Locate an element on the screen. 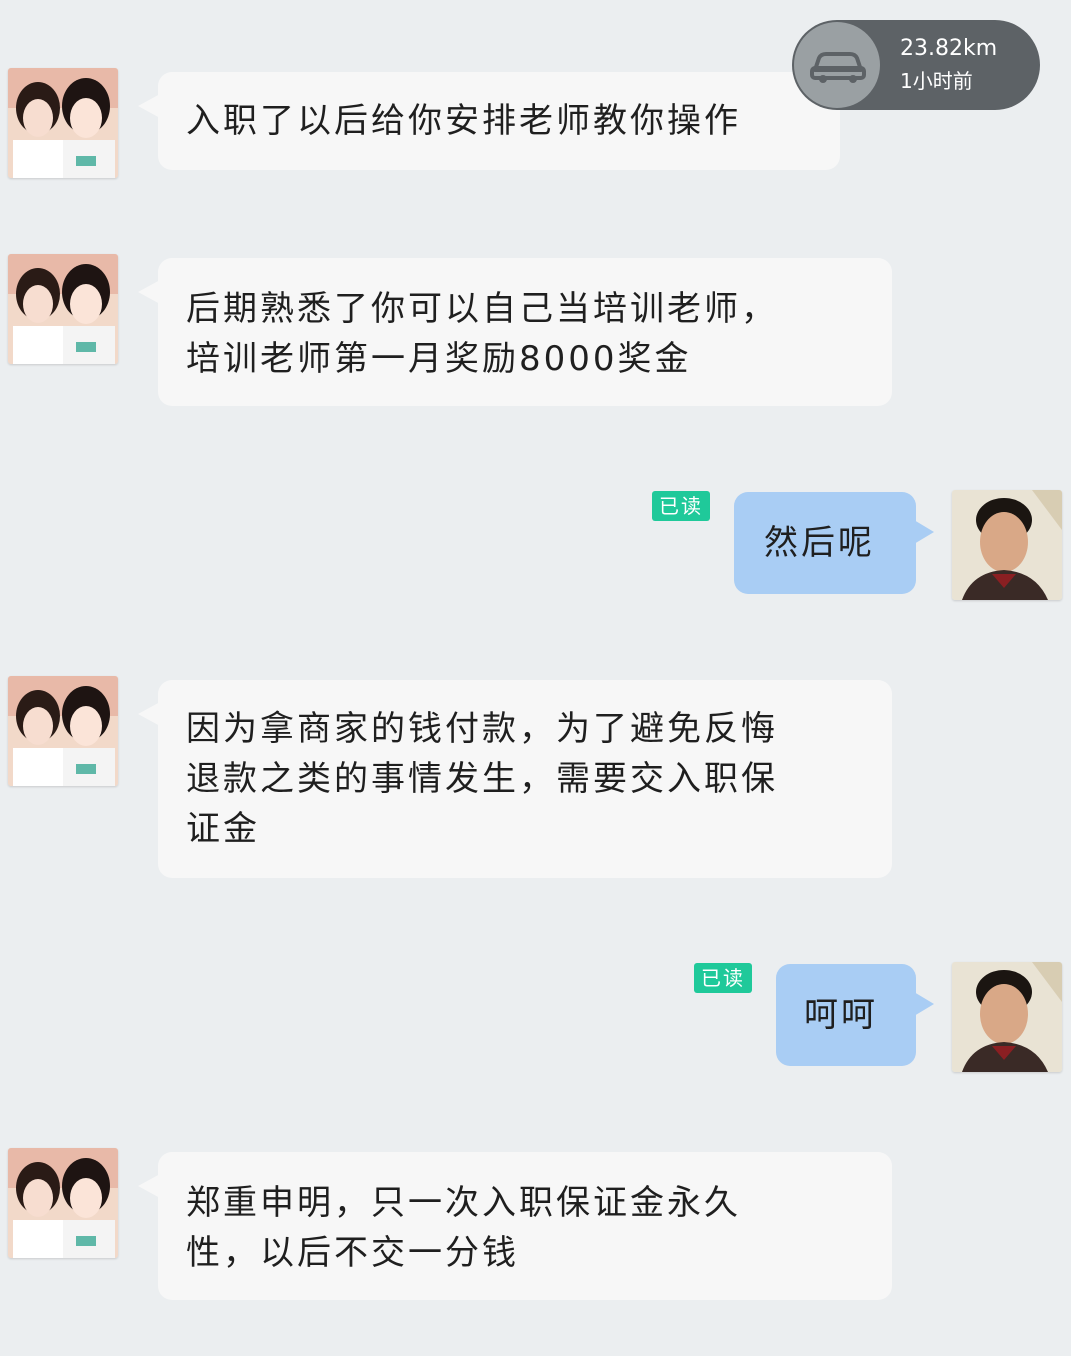  distance-badge: 23.82km 1小时前 is located at coordinates (916, 65).